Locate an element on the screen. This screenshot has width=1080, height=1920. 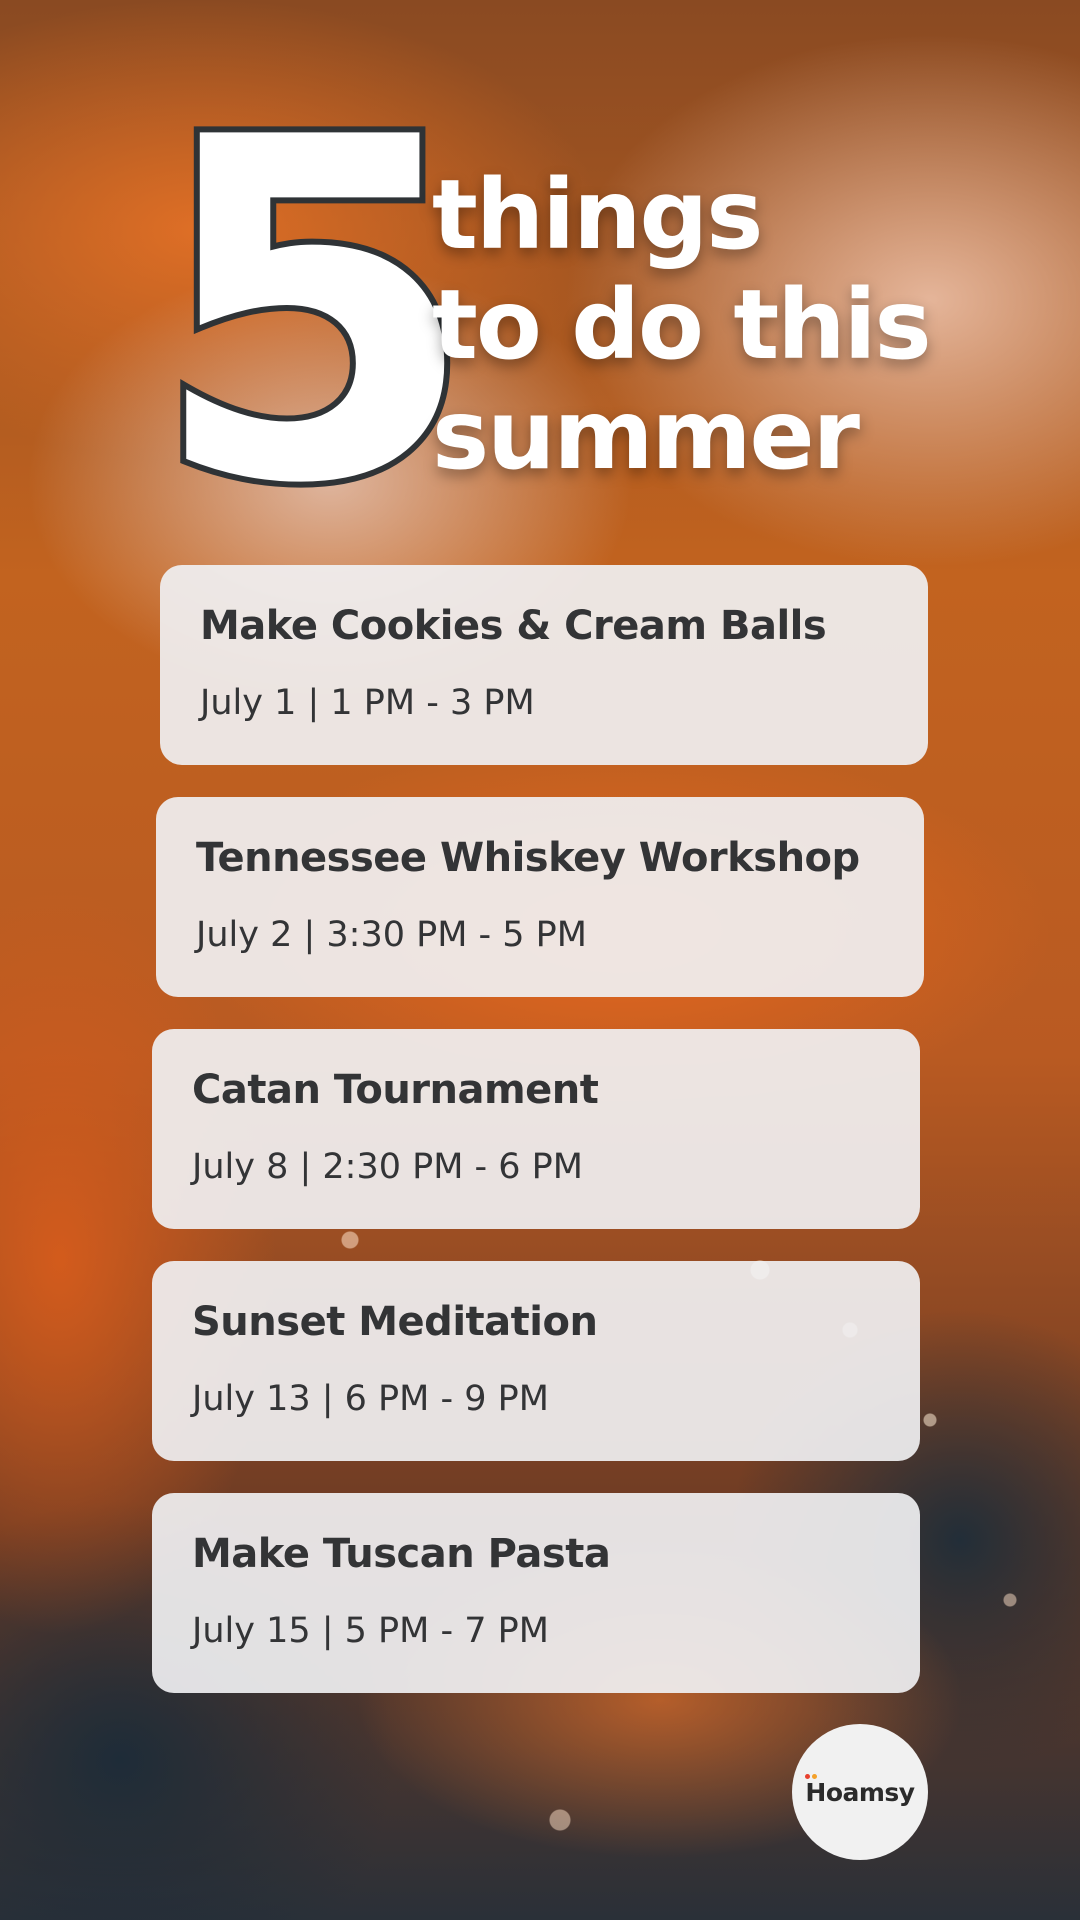
event-datetime: July 8 | 2:30 PM - 6 PM is located at coordinates (387, 1167).